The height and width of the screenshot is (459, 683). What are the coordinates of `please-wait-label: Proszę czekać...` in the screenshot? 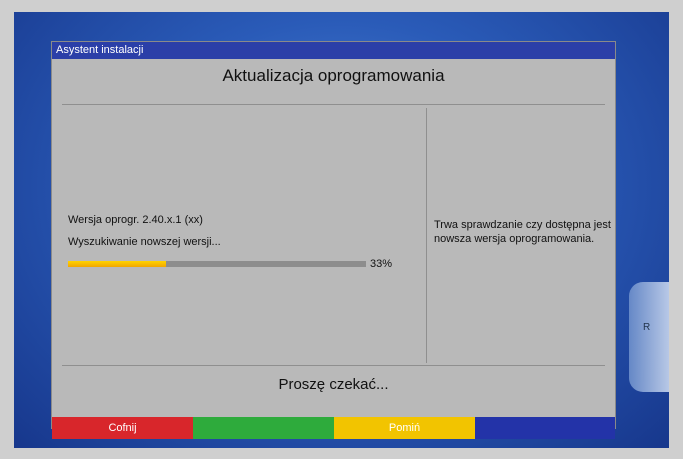 It's located at (333, 384).